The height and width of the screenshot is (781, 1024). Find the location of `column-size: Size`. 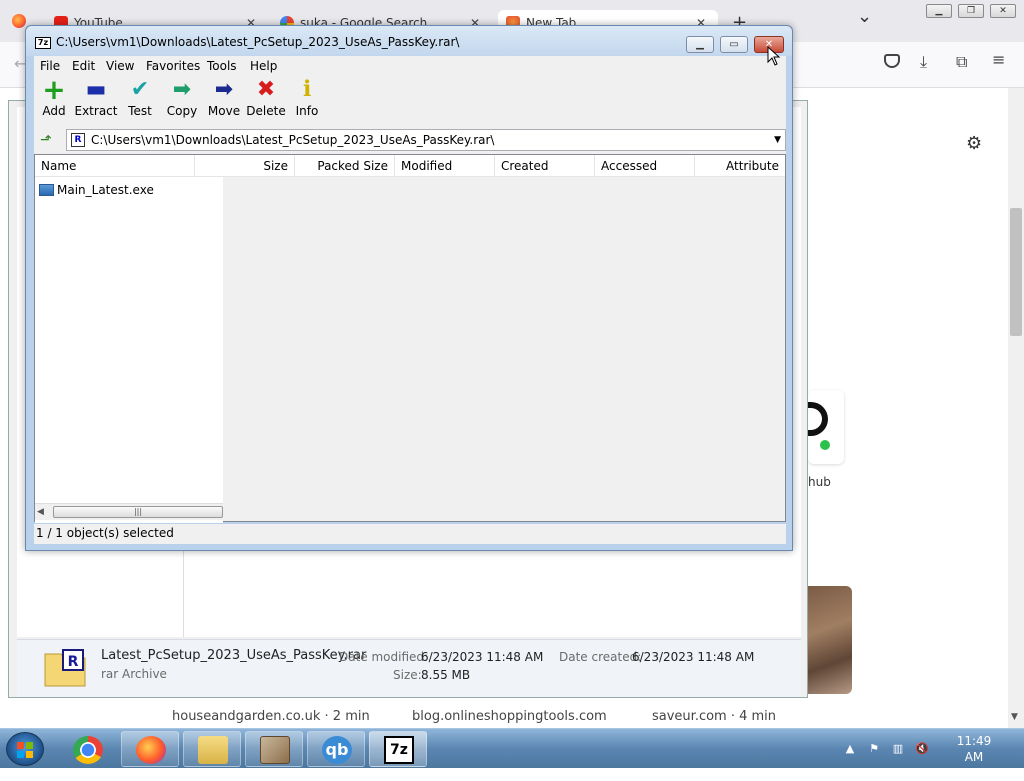

column-size: Size is located at coordinates (245, 166).